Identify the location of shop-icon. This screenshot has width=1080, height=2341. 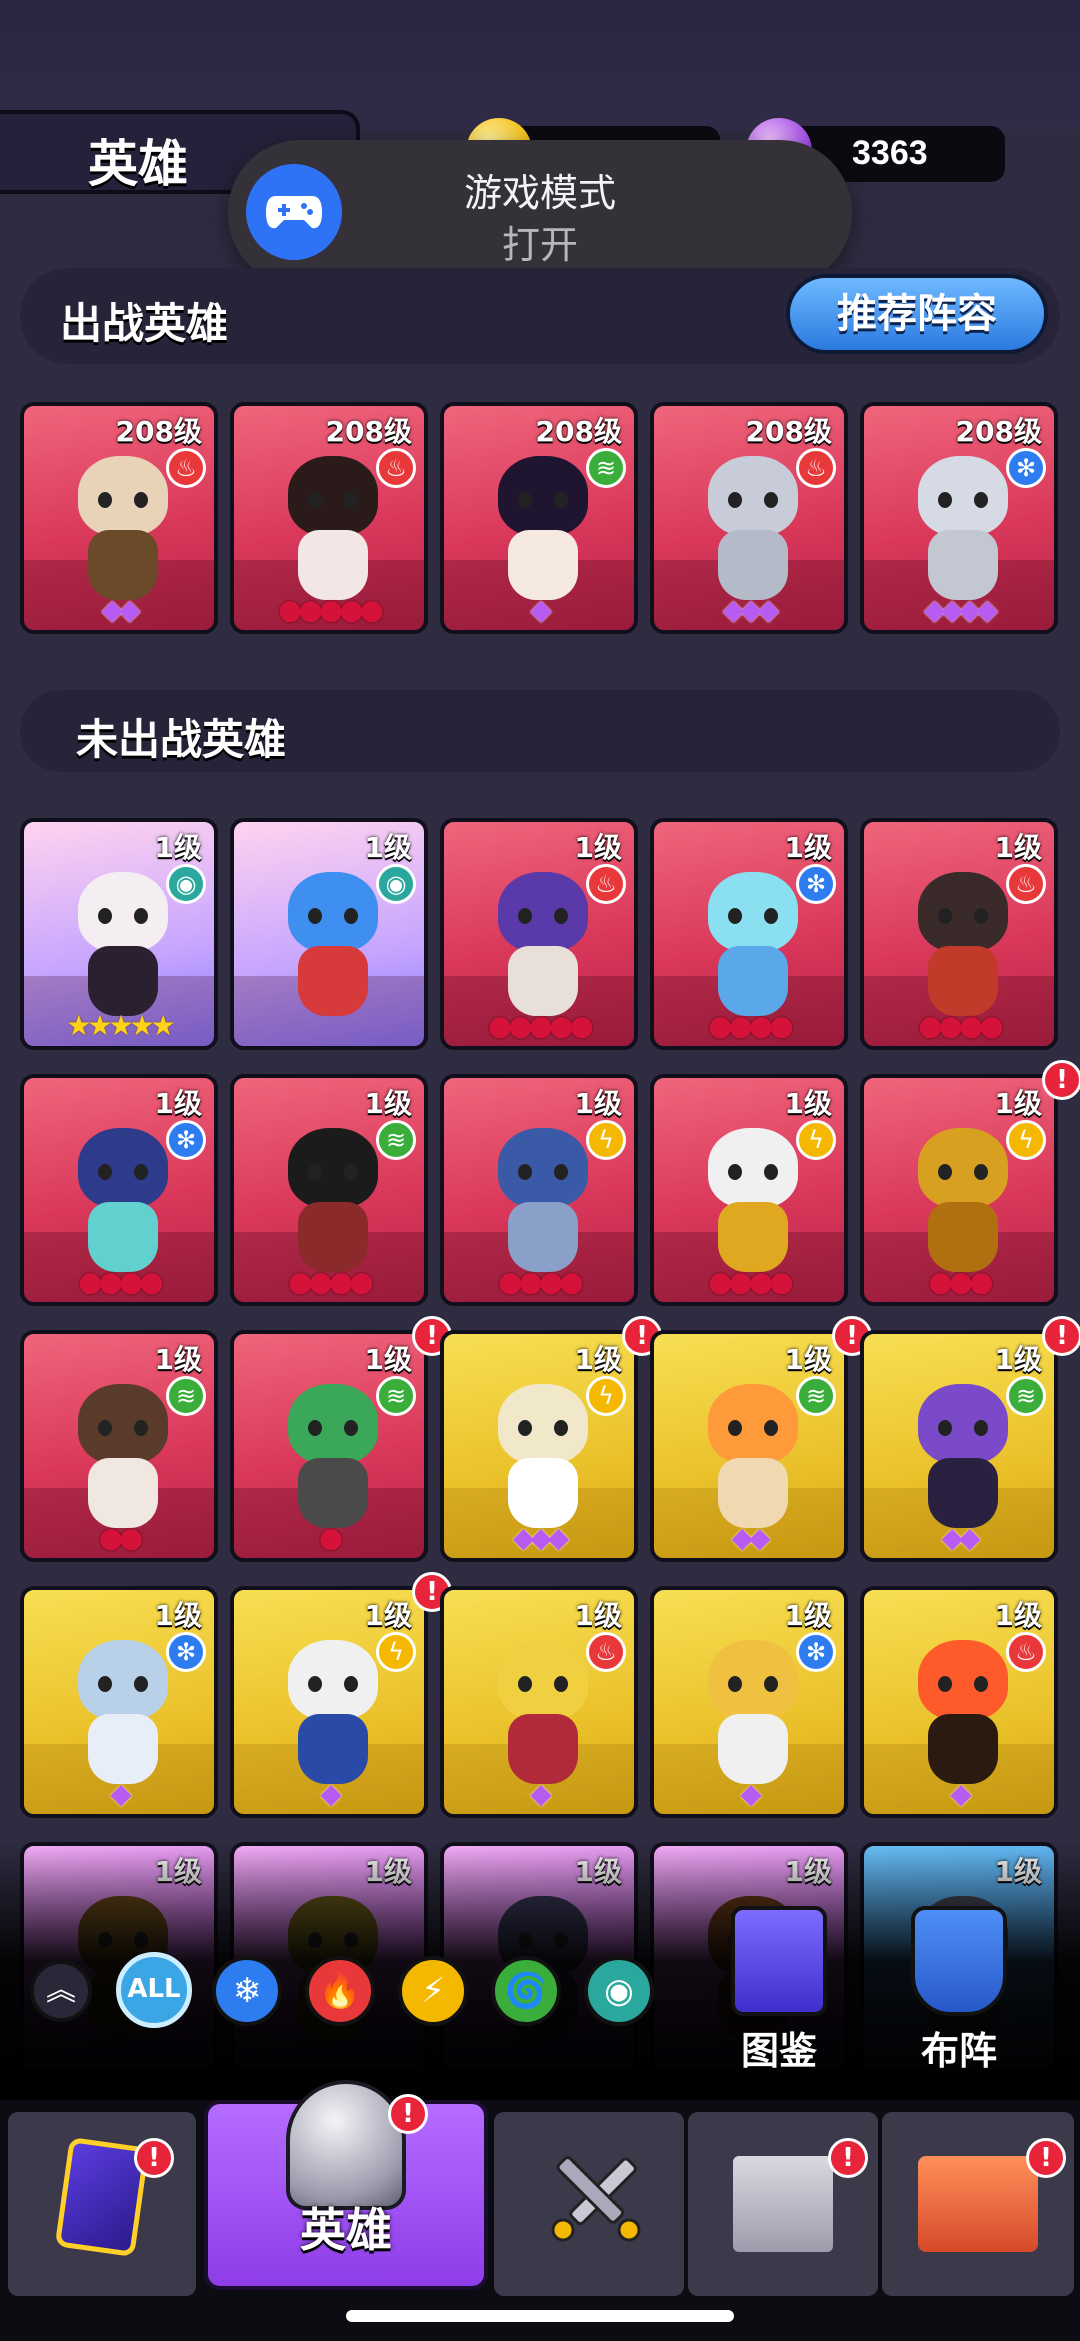
(978, 2204).